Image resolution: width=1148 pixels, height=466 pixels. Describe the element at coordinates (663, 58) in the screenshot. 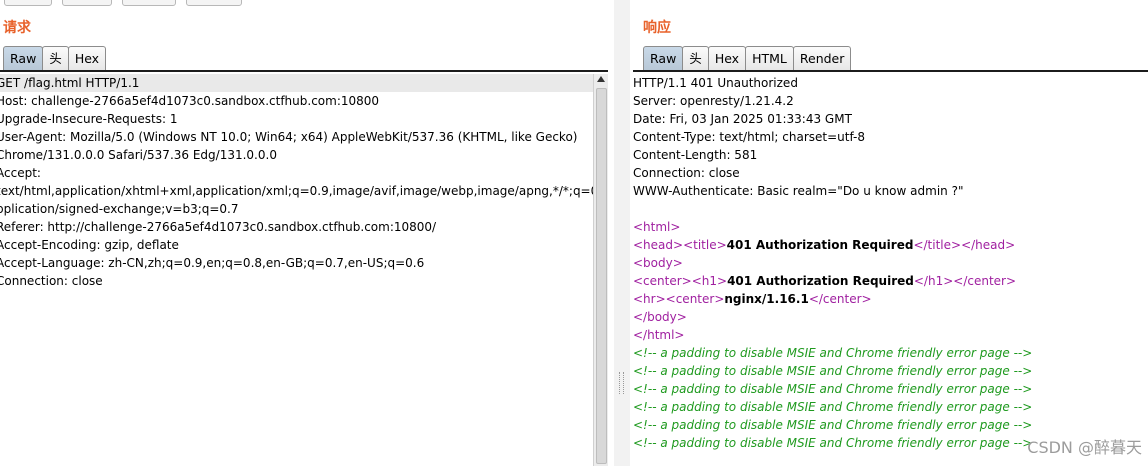

I see `response-tab-raw: Raw` at that location.